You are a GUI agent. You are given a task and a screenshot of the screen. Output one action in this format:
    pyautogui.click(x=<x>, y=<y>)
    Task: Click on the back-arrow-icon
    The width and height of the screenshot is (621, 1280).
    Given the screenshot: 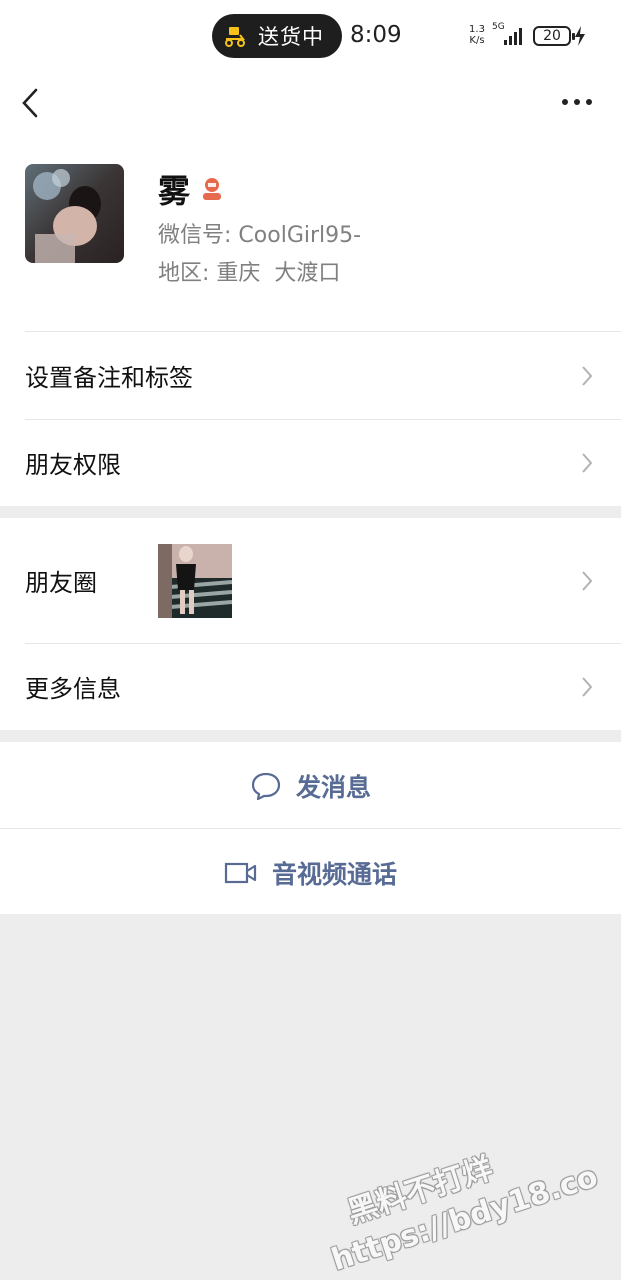 What is the action you would take?
    pyautogui.click(x=31, y=103)
    